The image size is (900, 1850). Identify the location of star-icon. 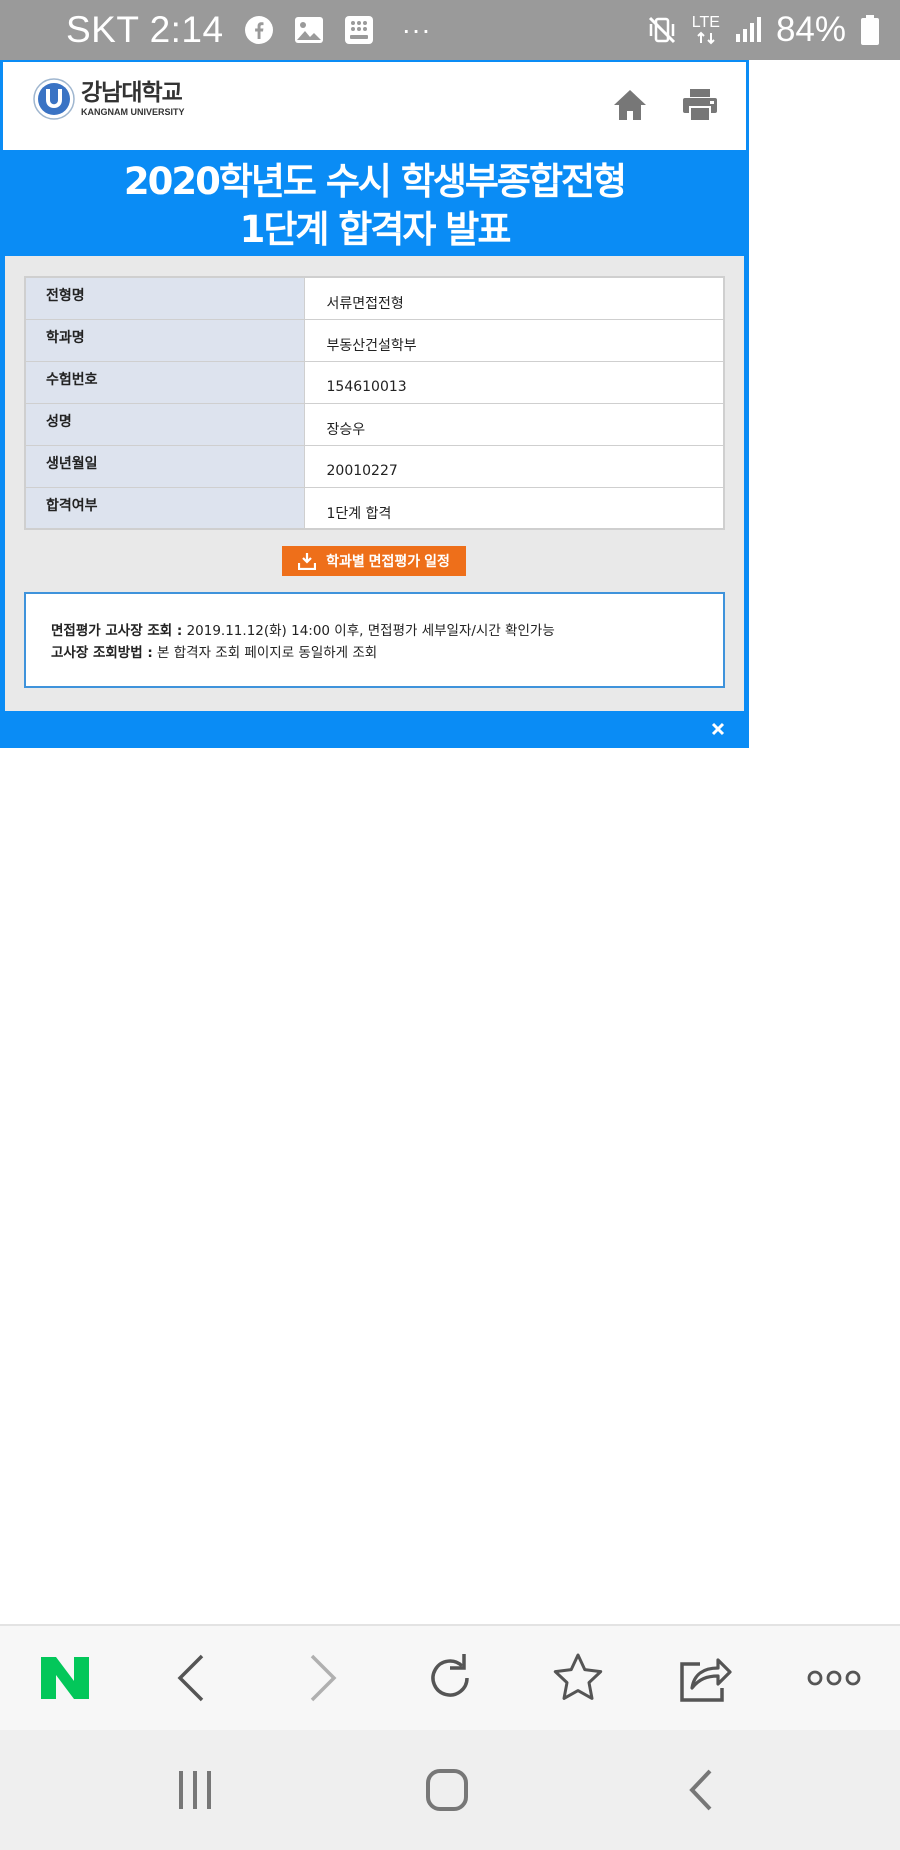
(578, 1676).